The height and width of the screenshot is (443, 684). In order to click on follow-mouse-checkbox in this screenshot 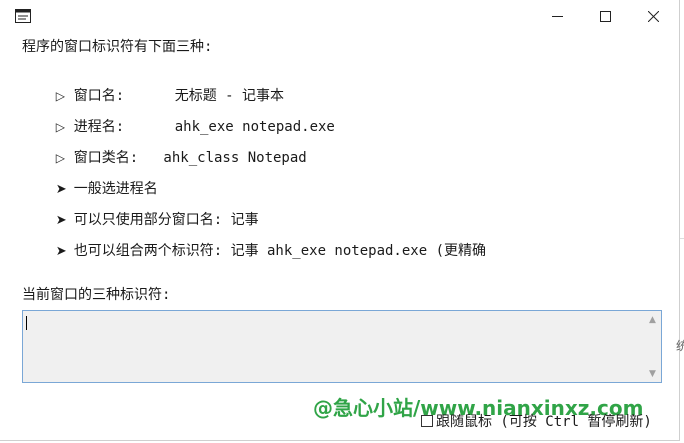, I will do `click(427, 421)`.